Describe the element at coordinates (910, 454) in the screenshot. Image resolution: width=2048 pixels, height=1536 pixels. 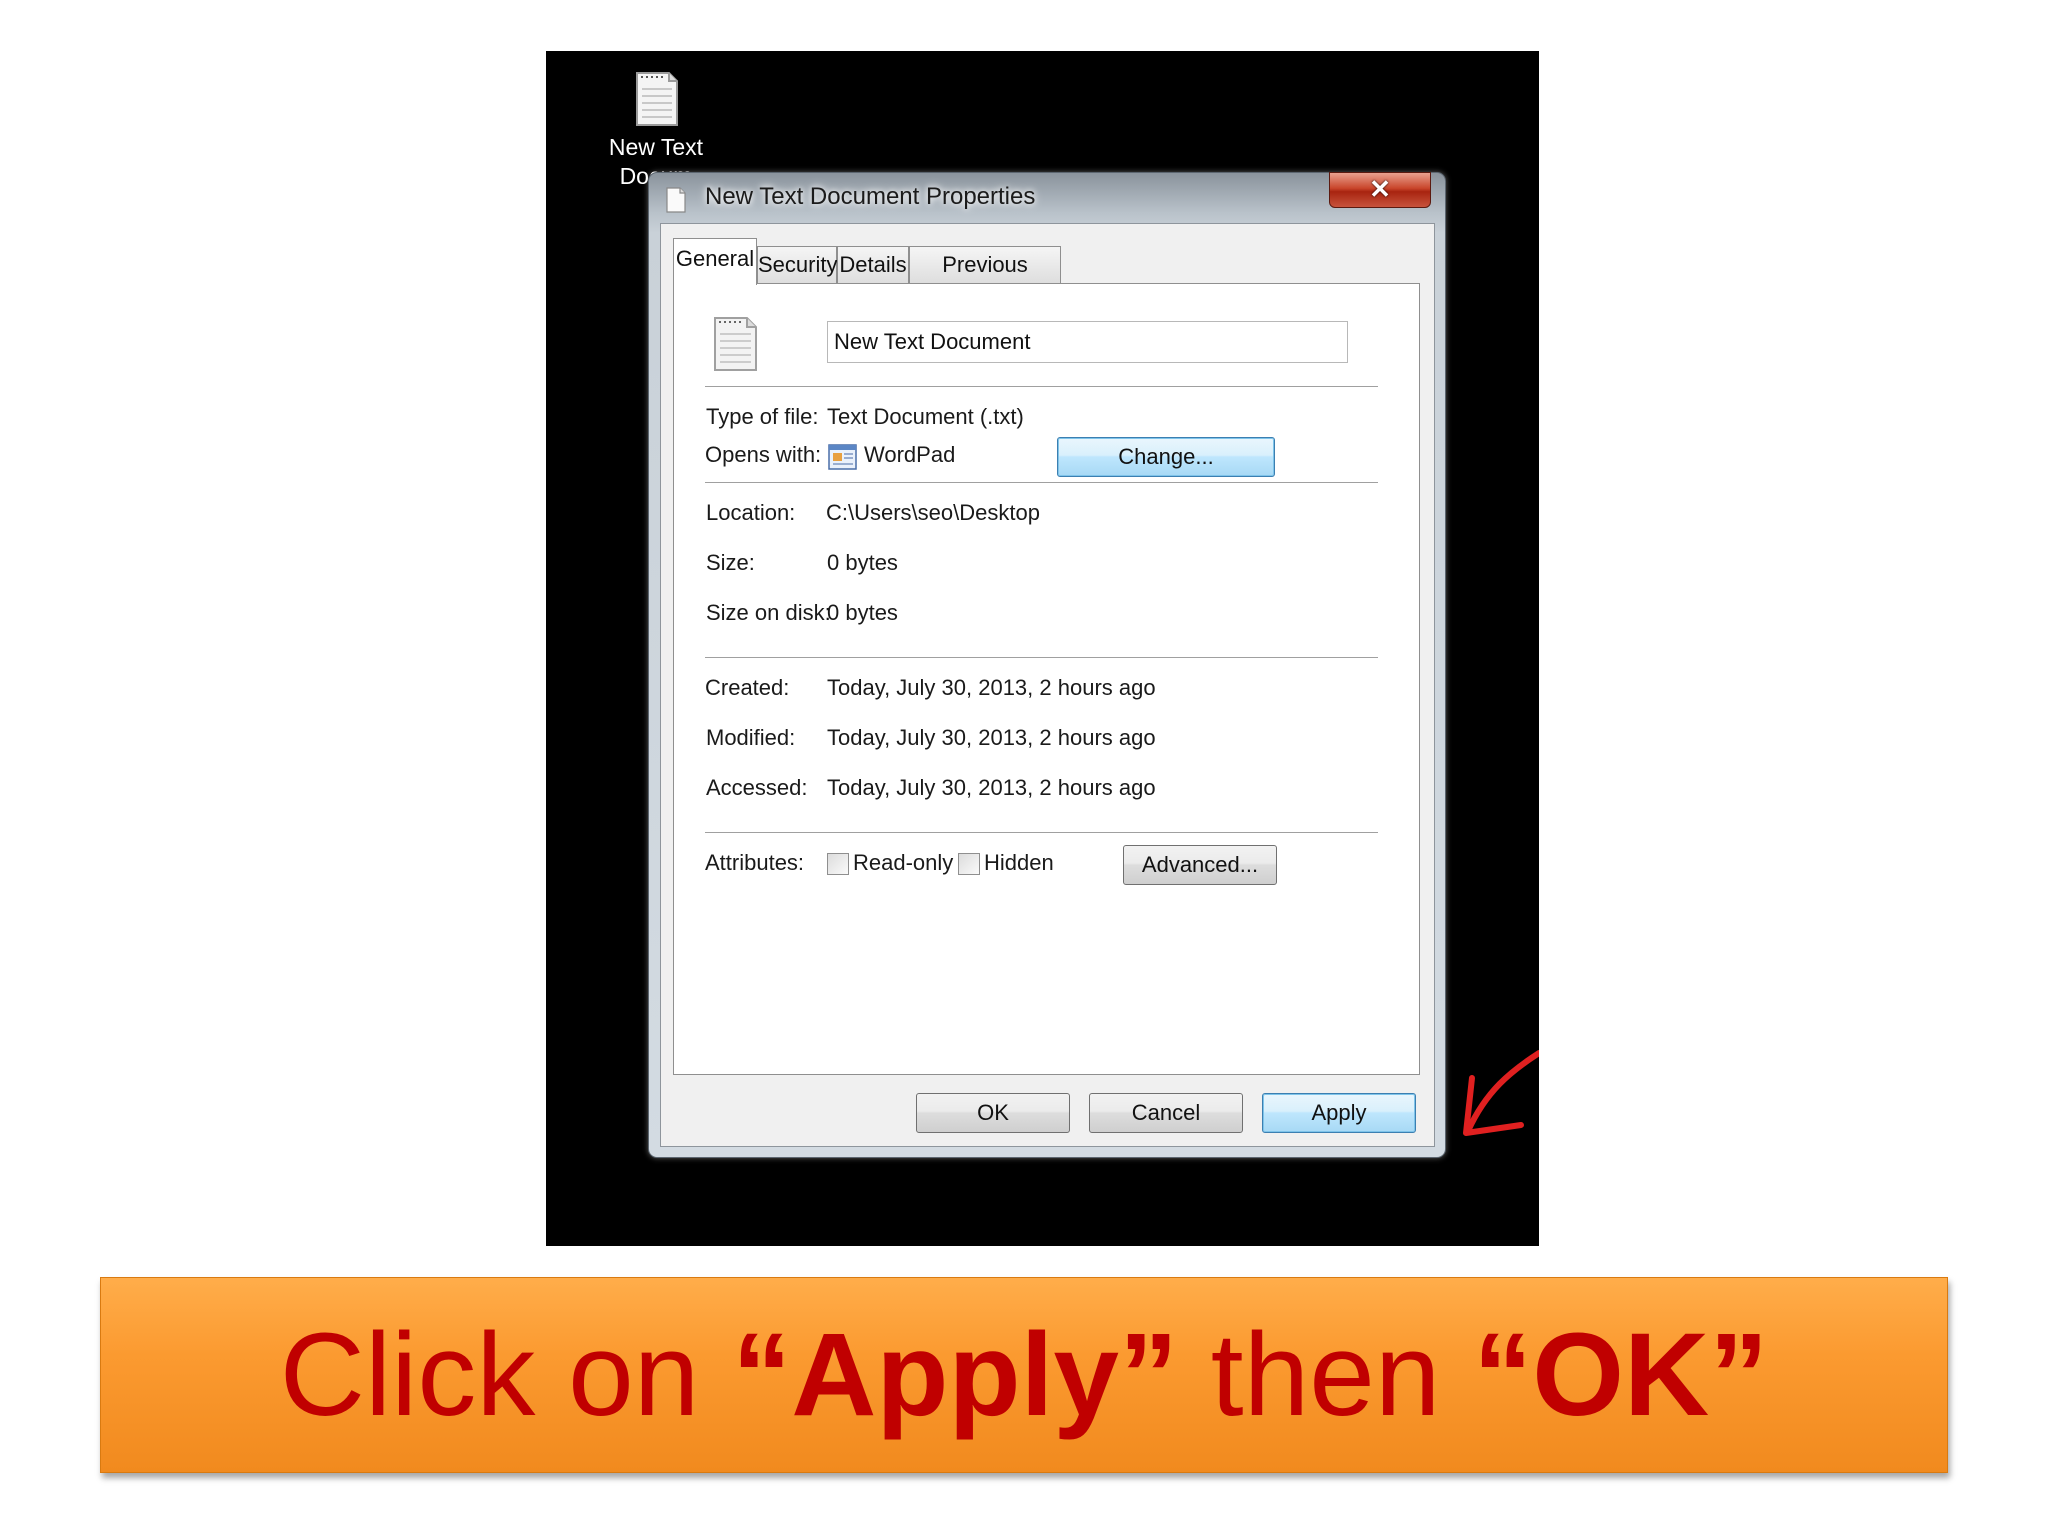
I see `opens-with-value: WordPad` at that location.